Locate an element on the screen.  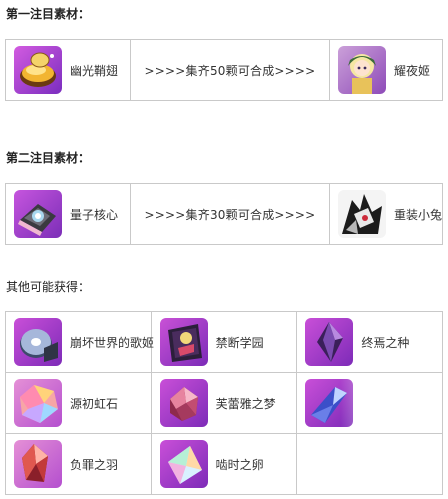
item-label: 负罪之羽 is located at coordinates (94, 464).